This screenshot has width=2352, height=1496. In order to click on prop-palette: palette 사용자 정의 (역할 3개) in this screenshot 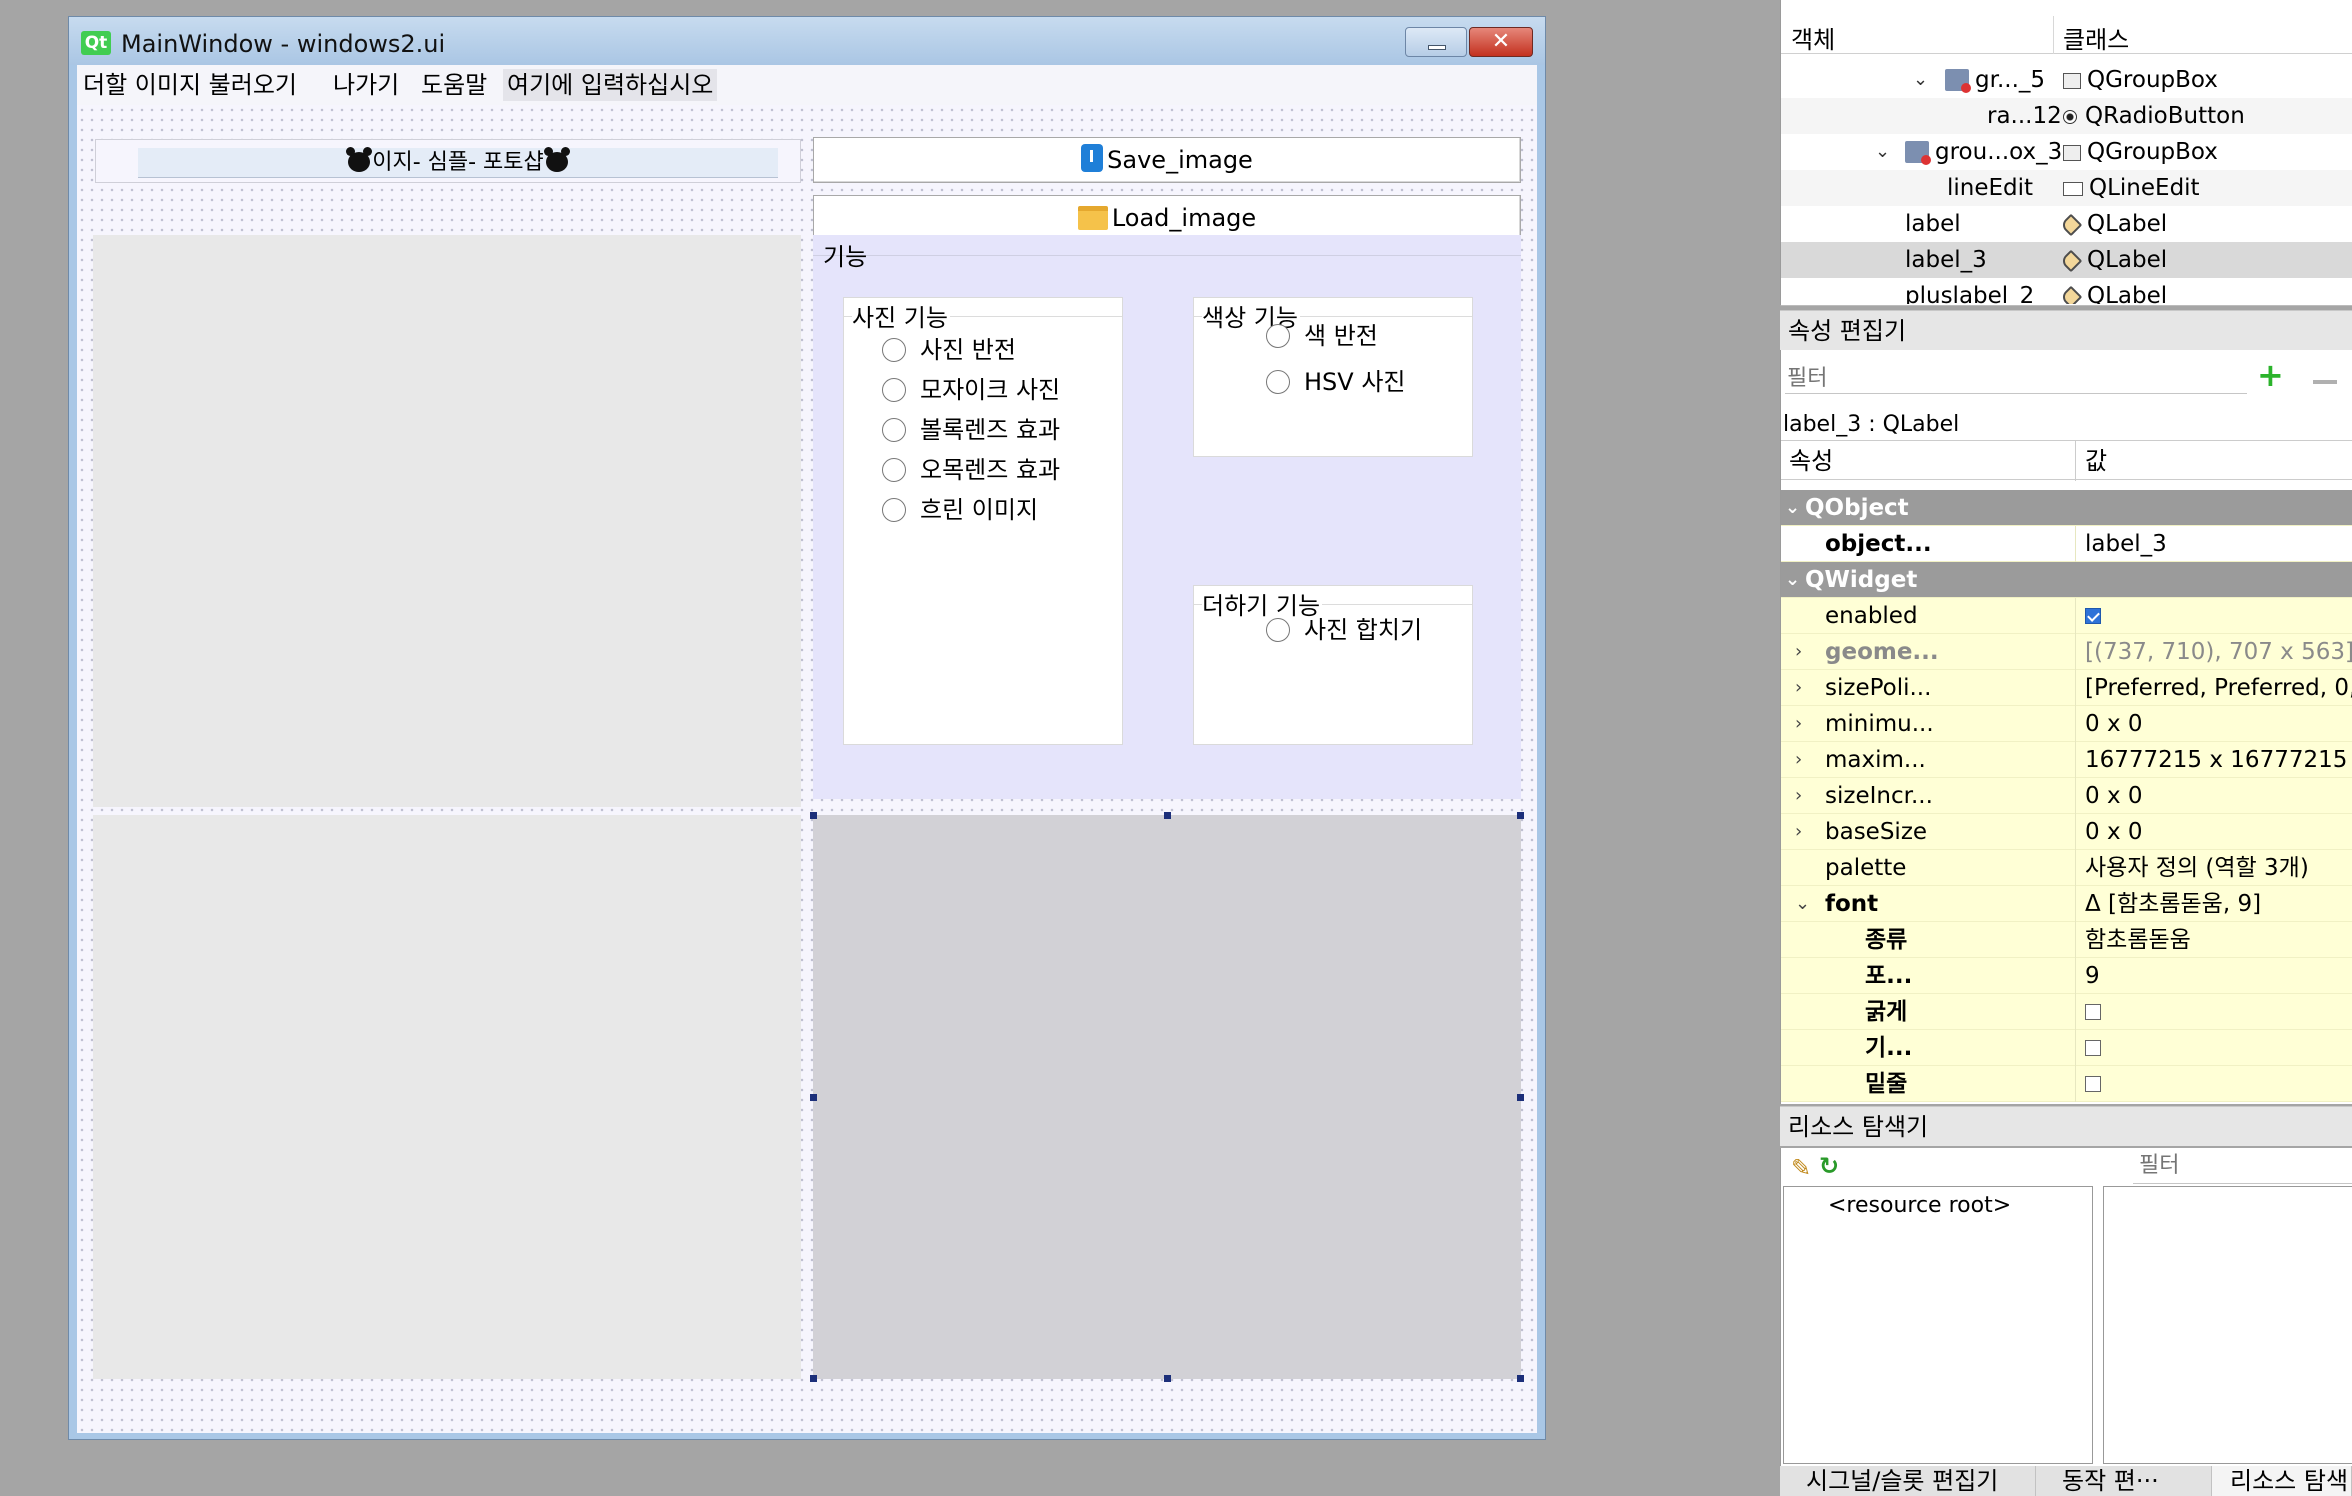, I will do `click(2066, 868)`.